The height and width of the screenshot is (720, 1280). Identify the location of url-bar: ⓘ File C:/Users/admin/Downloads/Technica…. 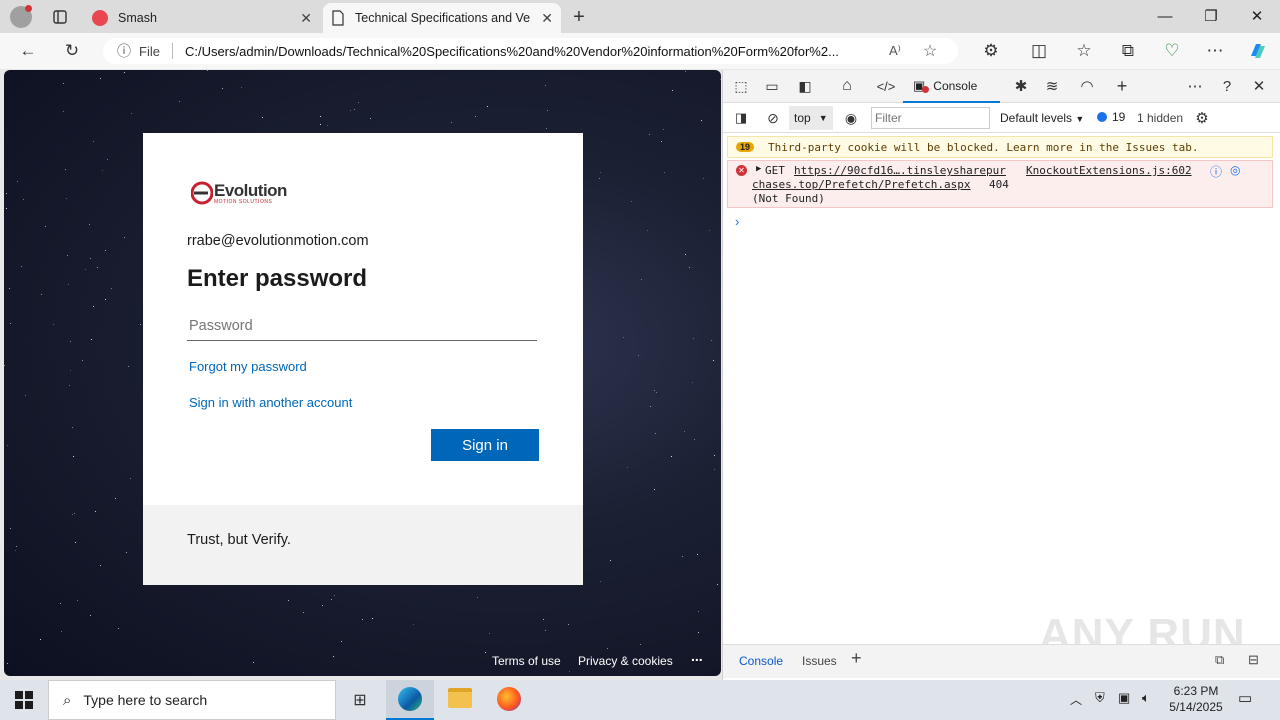
(530, 51).